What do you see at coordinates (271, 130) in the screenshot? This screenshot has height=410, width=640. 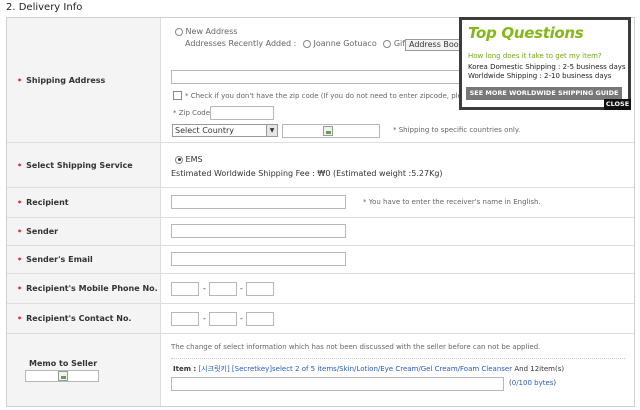 I see `chevron-down-icon: ▼` at bounding box center [271, 130].